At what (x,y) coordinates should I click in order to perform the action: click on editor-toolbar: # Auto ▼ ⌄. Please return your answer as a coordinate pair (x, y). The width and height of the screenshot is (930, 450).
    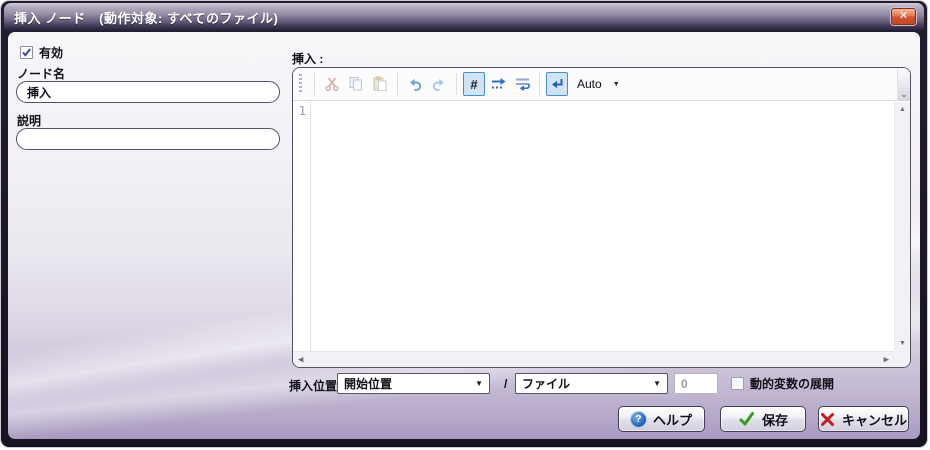
    Looking at the image, I should click on (601, 84).